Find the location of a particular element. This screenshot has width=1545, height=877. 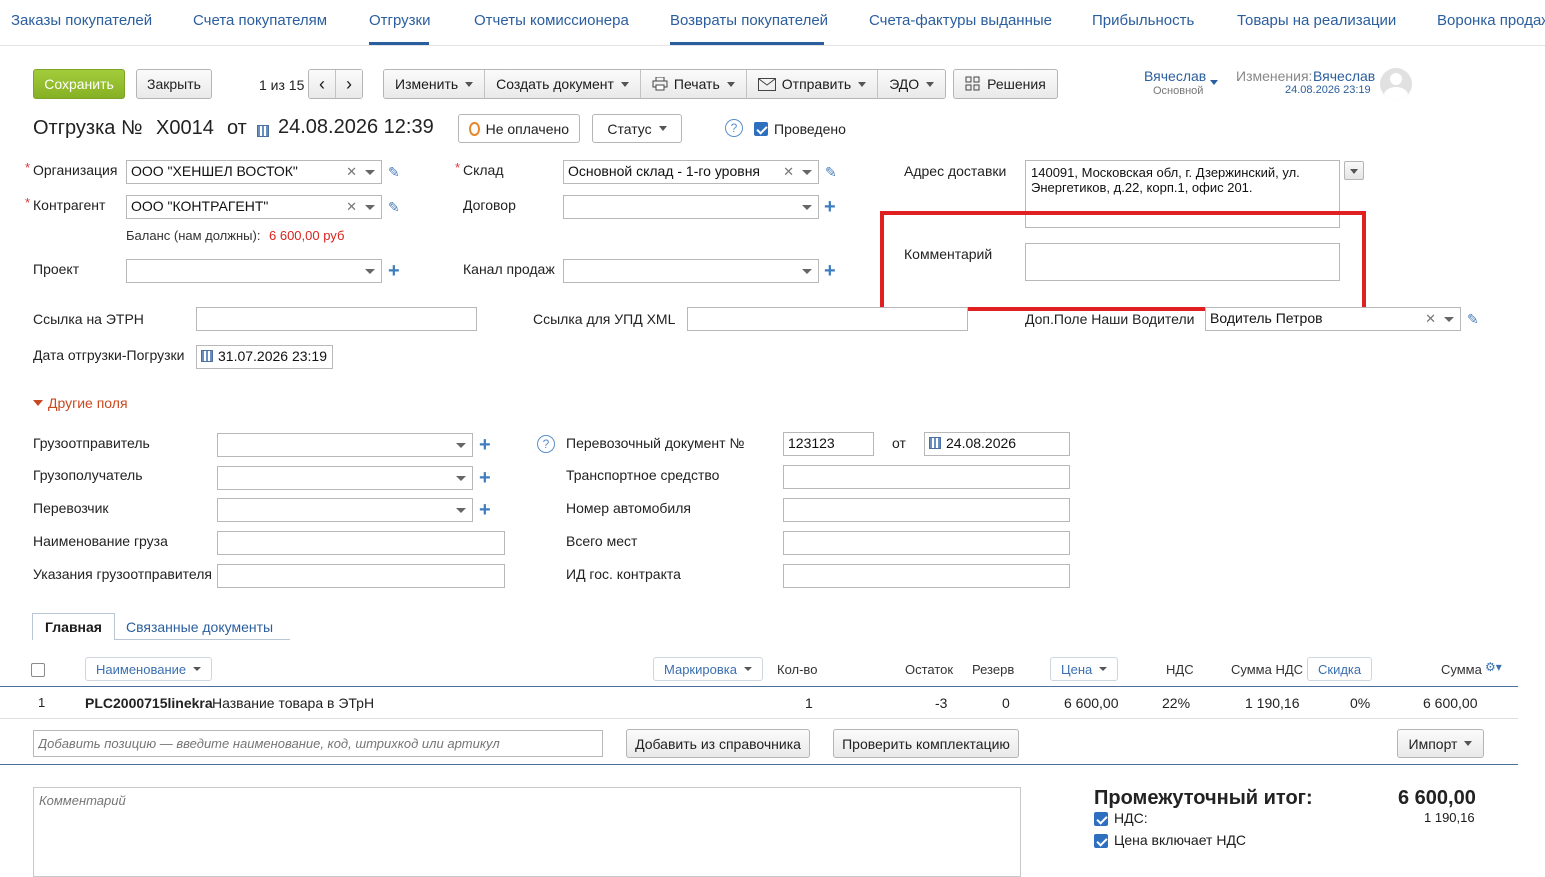

warehouse-select: Основной склад - 1-го уровня ✕ is located at coordinates (691, 172).